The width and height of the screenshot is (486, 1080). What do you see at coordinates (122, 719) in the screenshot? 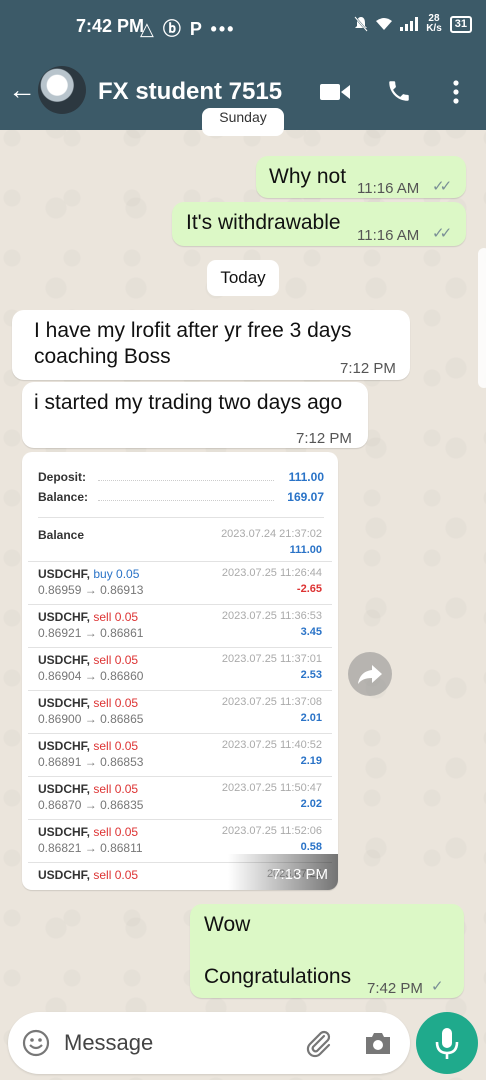
I see `trade-close-price: 0.86865` at bounding box center [122, 719].